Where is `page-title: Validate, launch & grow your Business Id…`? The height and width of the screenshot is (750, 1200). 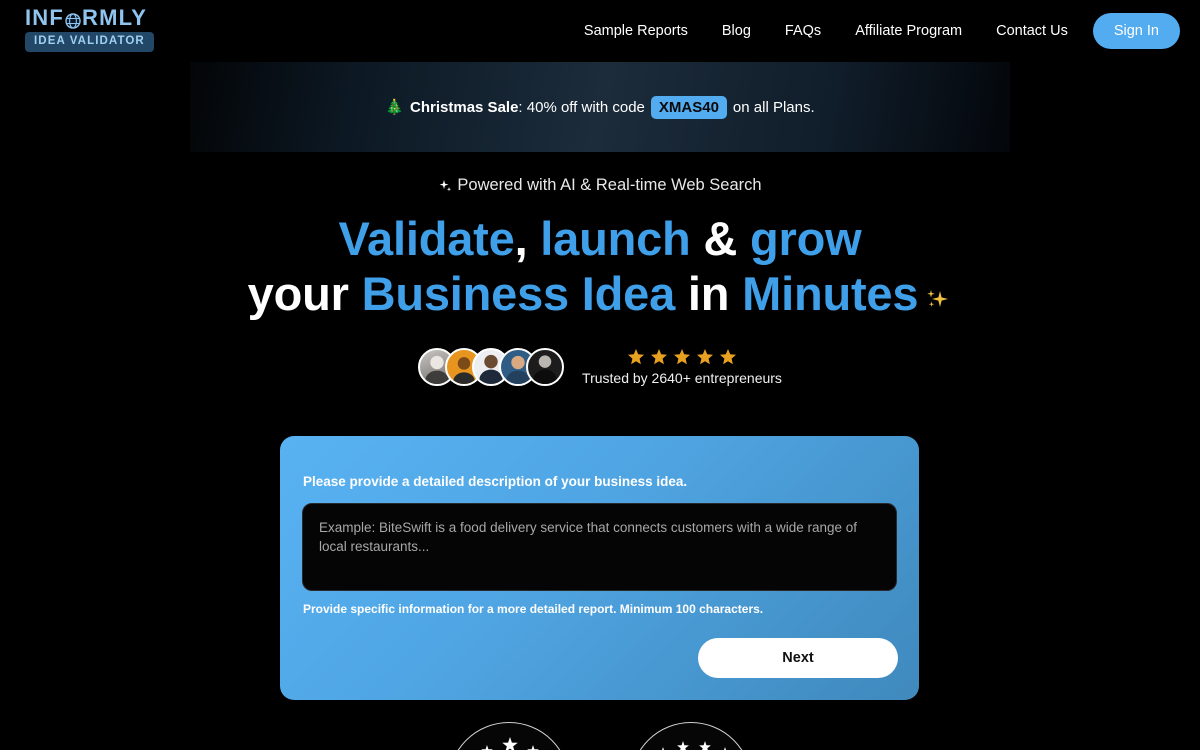 page-title: Validate, launch & grow your Business Id… is located at coordinates (600, 266).